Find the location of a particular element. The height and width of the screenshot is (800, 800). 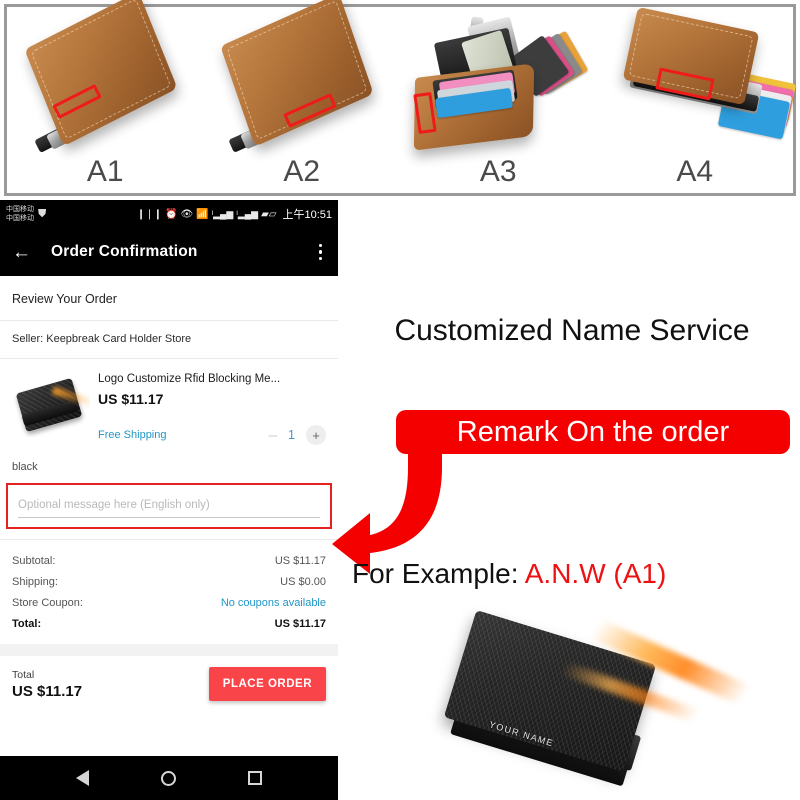

example-line: For Example: A.N.W (A1) is located at coordinates (572, 574).